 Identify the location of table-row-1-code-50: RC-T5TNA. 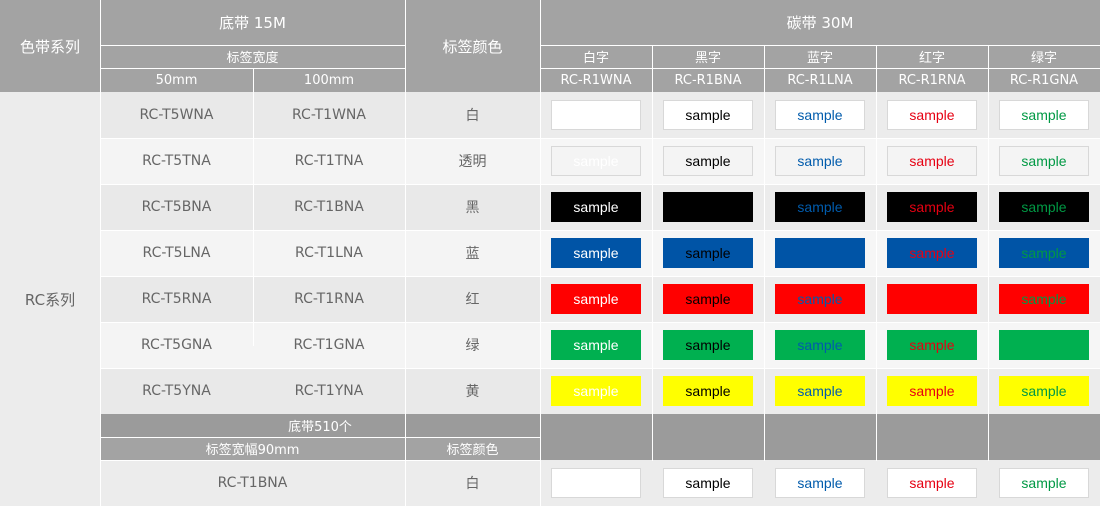
(176, 161).